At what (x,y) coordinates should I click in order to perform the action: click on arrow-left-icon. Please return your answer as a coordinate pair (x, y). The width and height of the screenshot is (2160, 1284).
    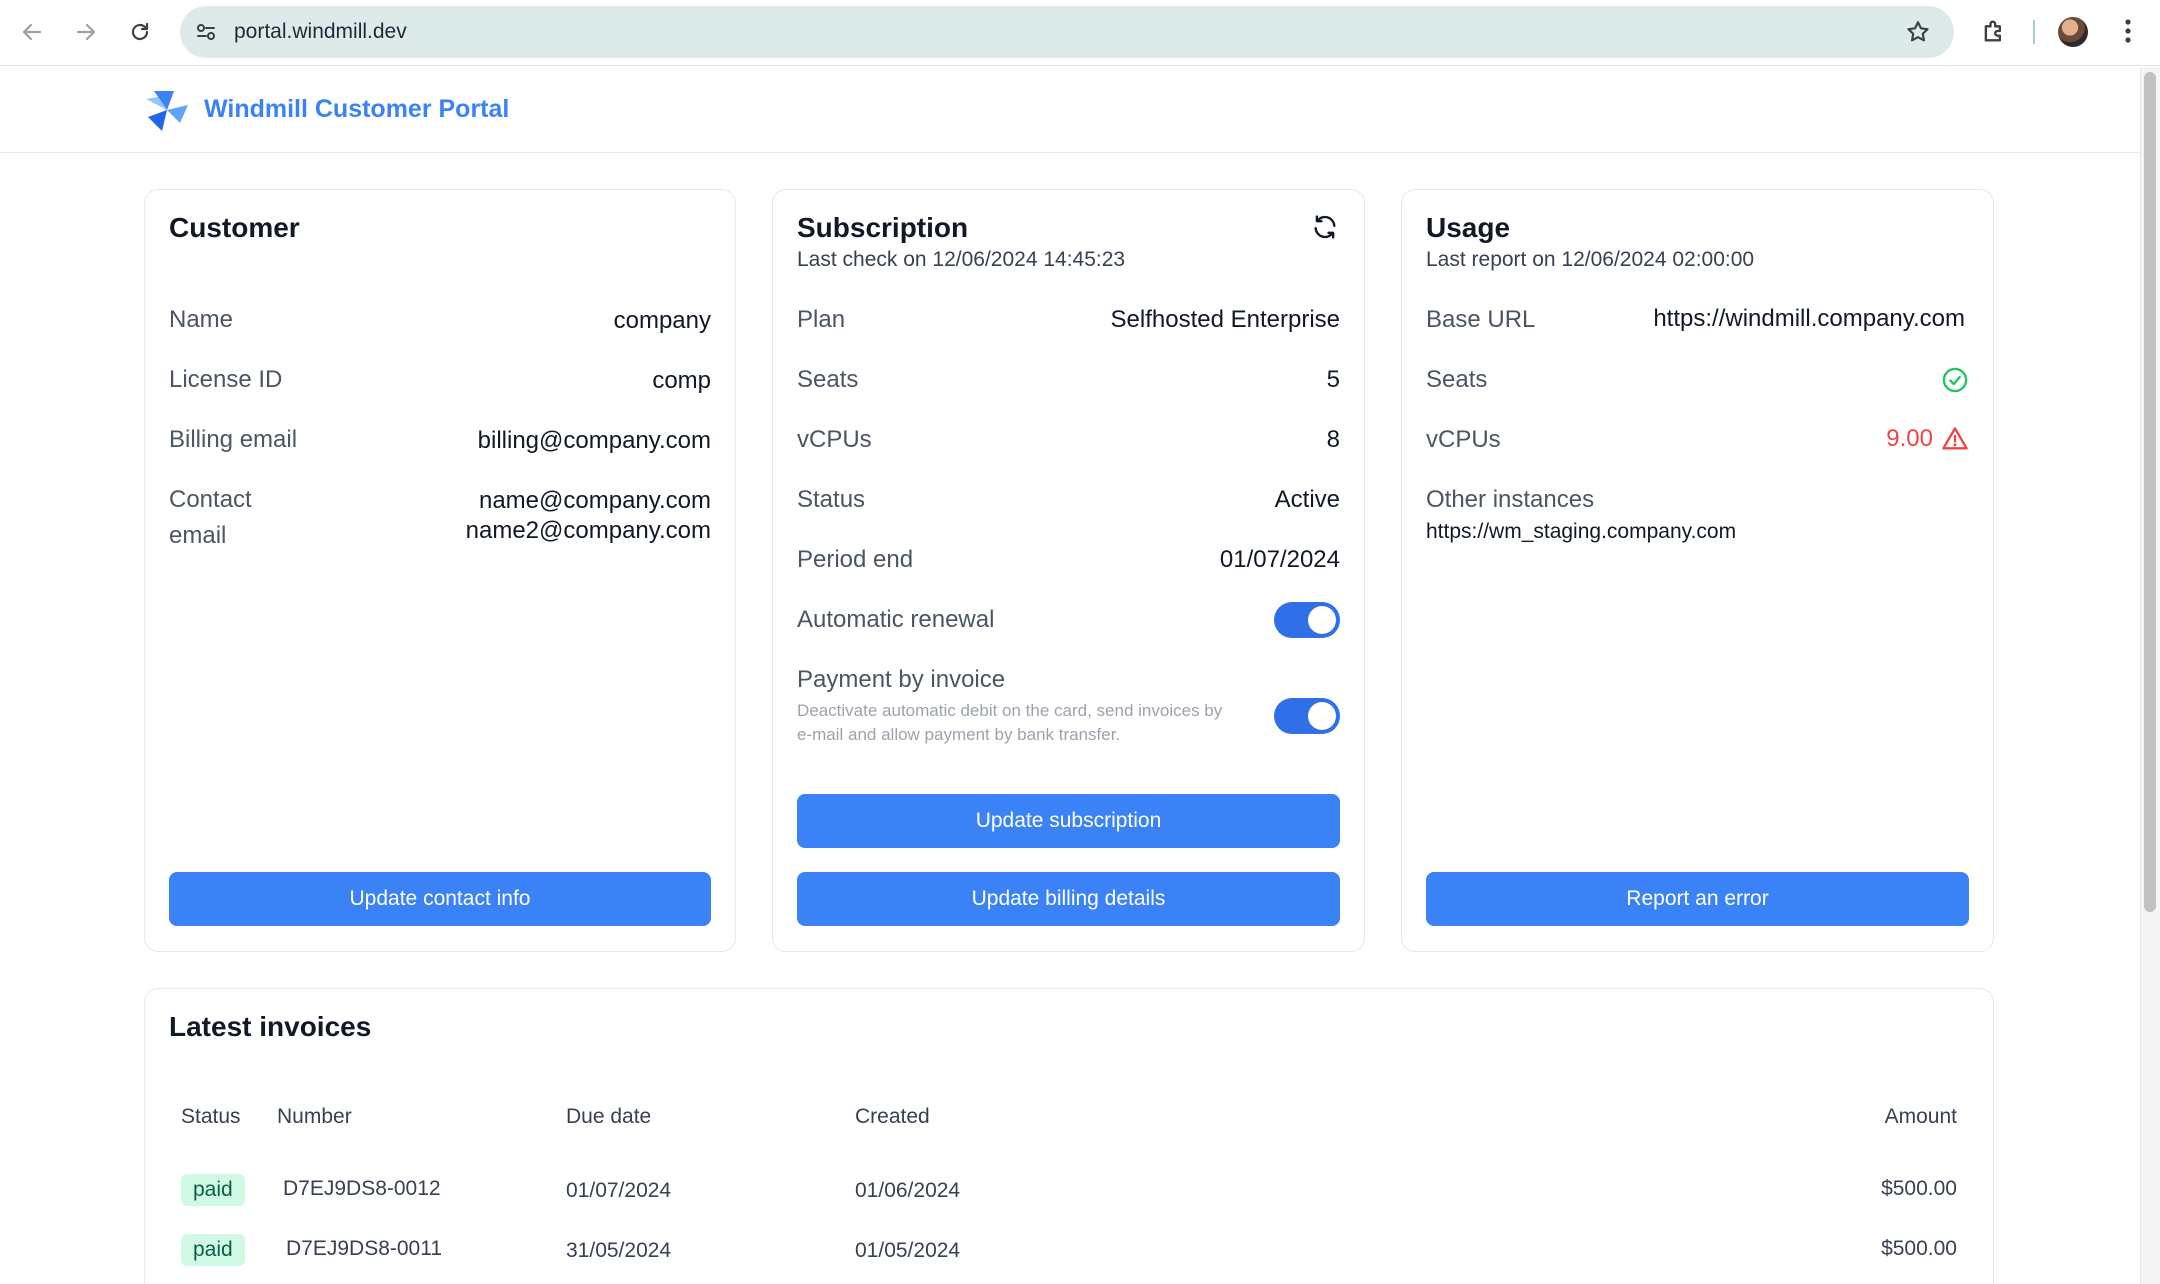
    Looking at the image, I should click on (32, 32).